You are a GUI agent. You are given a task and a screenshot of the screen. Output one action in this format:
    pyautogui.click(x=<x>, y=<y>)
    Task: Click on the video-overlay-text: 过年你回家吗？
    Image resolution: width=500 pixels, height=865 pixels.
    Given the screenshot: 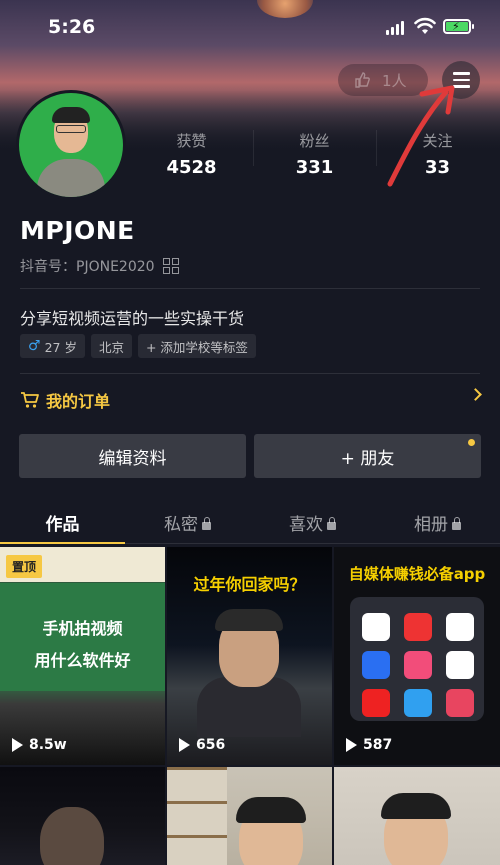 What is the action you would take?
    pyautogui.click(x=249, y=584)
    